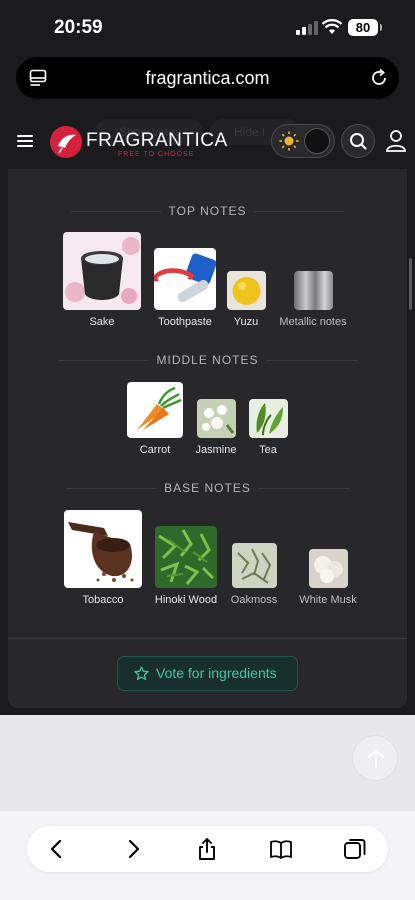 This screenshot has height=900, width=415. Describe the element at coordinates (102, 271) in the screenshot. I see `sake-image` at that location.